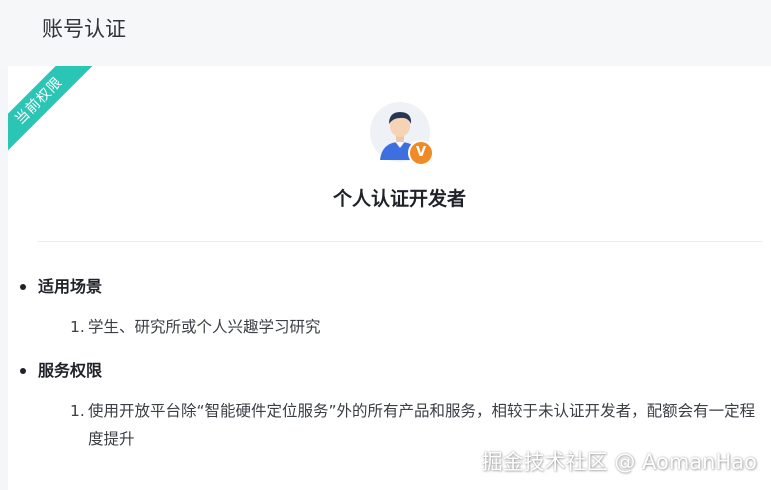 This screenshot has width=771, height=490. Describe the element at coordinates (55, 115) in the screenshot. I see `ribbon-label: 当前权限` at that location.